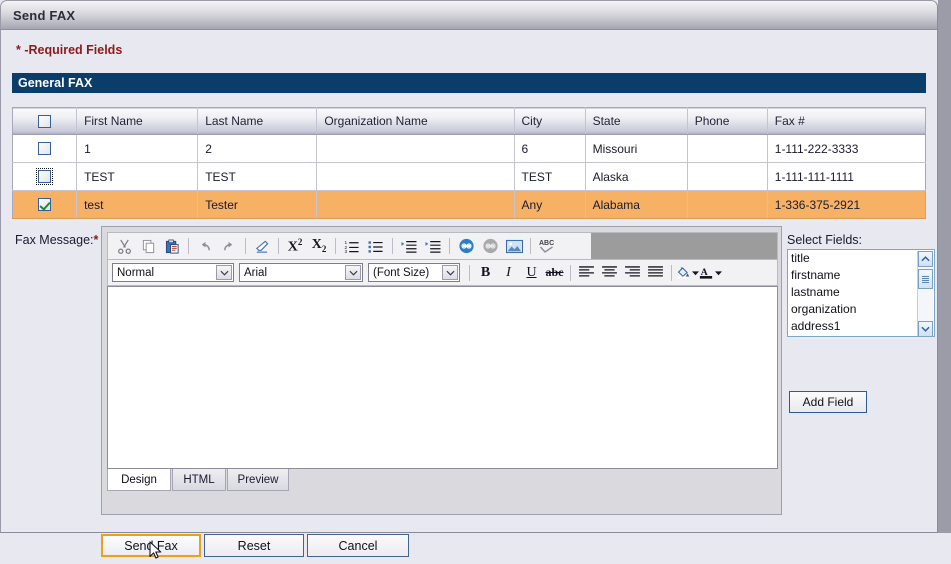  I want to click on align-right-icon, so click(632, 272).